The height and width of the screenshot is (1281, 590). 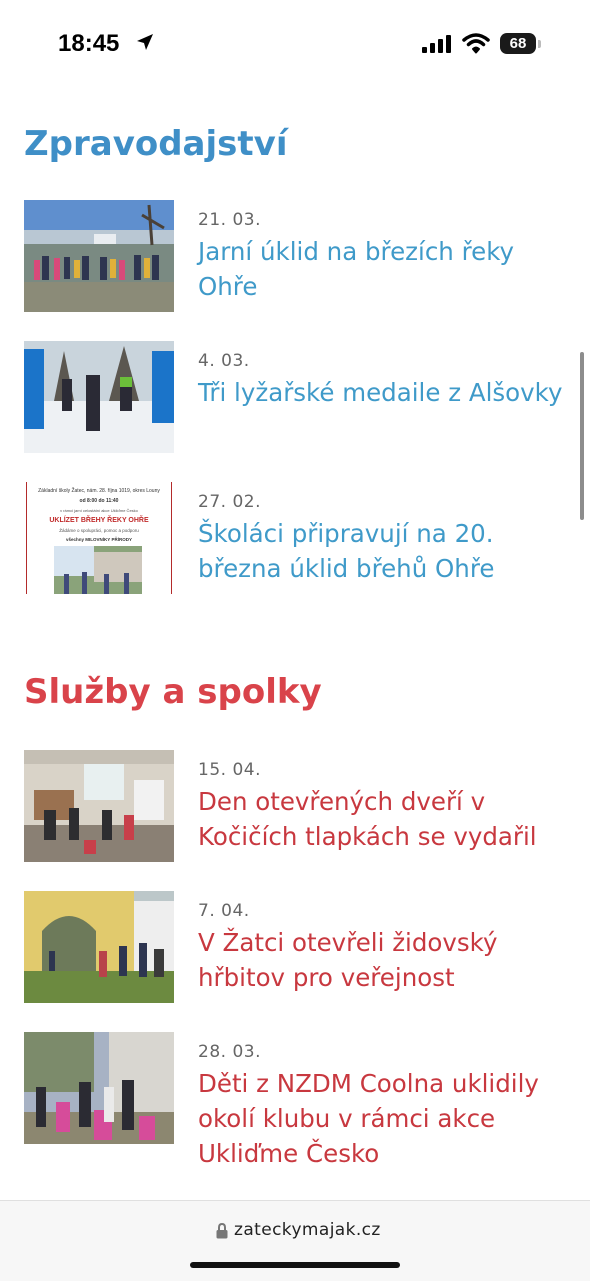 What do you see at coordinates (295, 44) in the screenshot?
I see `status-bar: 18:45 68` at bounding box center [295, 44].